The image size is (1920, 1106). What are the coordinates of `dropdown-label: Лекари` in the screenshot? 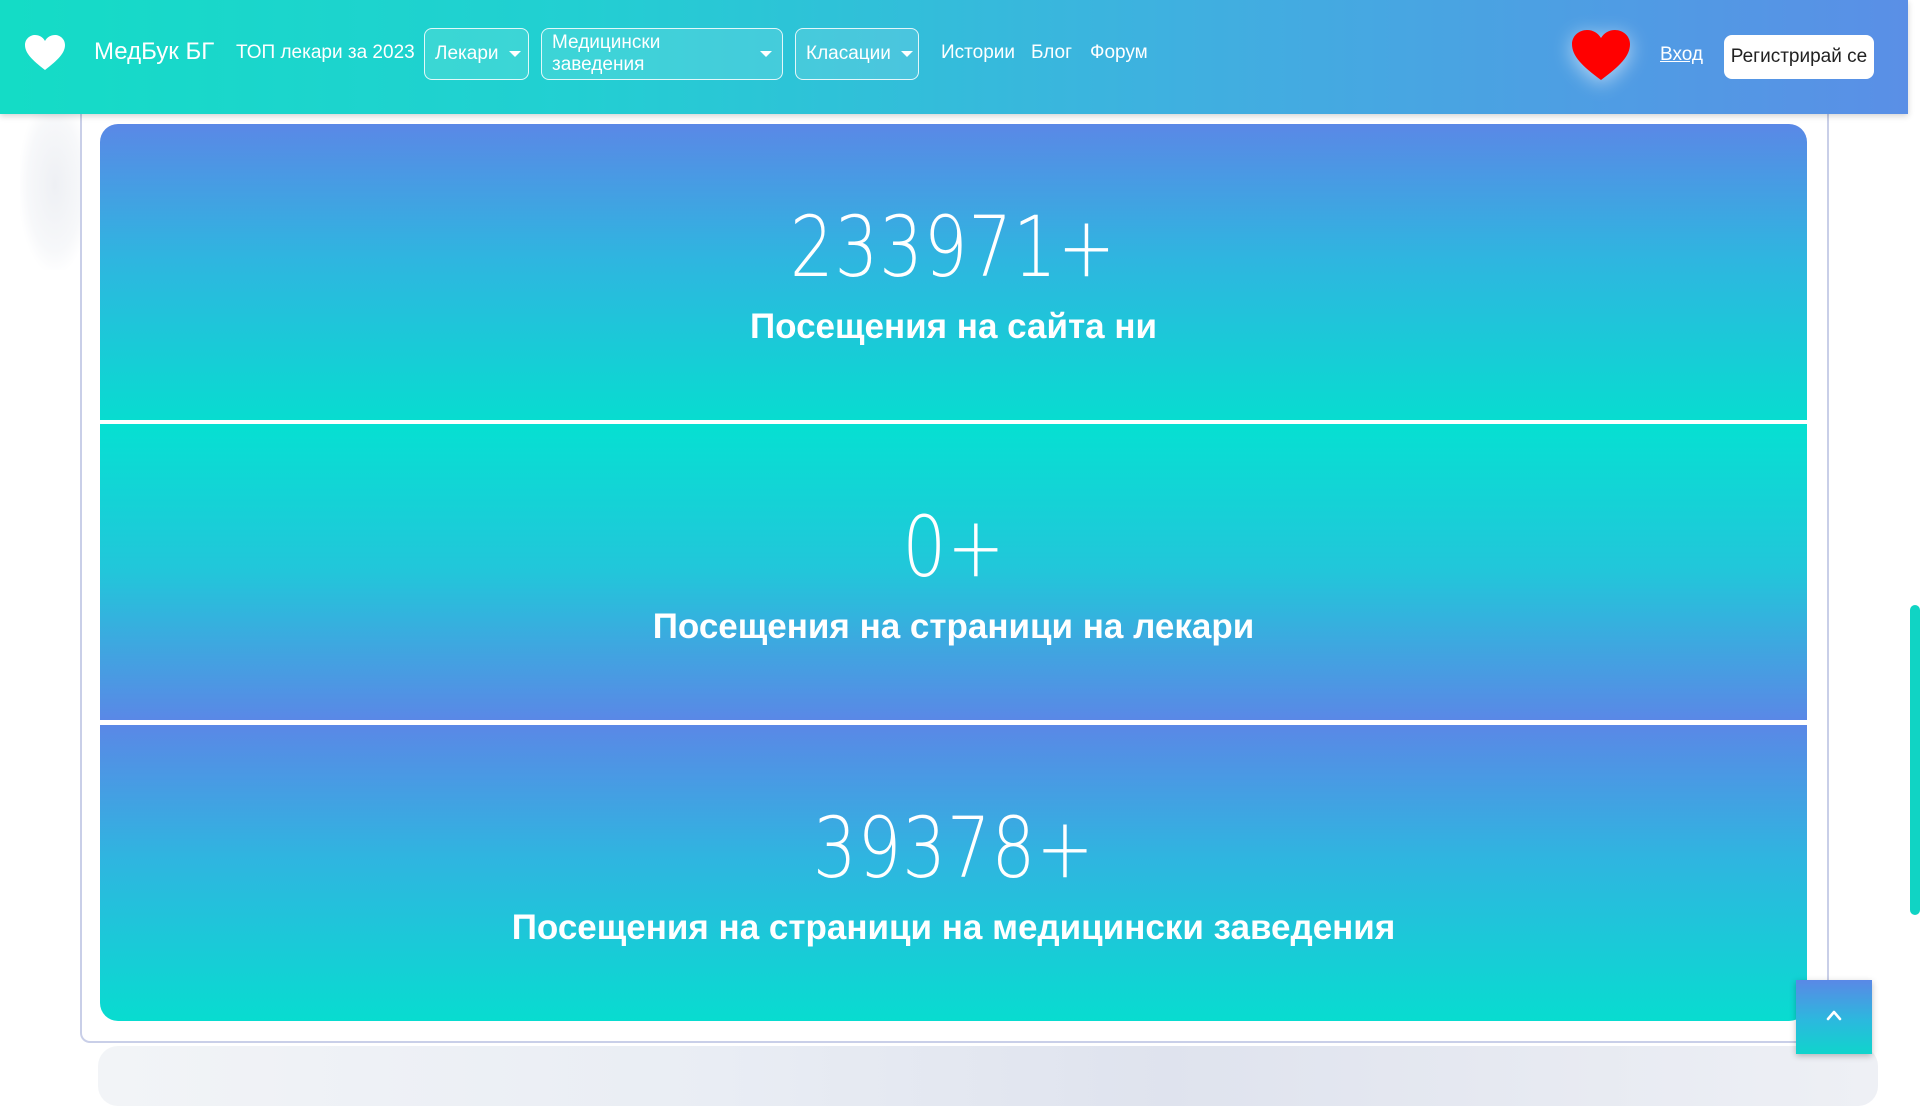 It's located at (467, 53).